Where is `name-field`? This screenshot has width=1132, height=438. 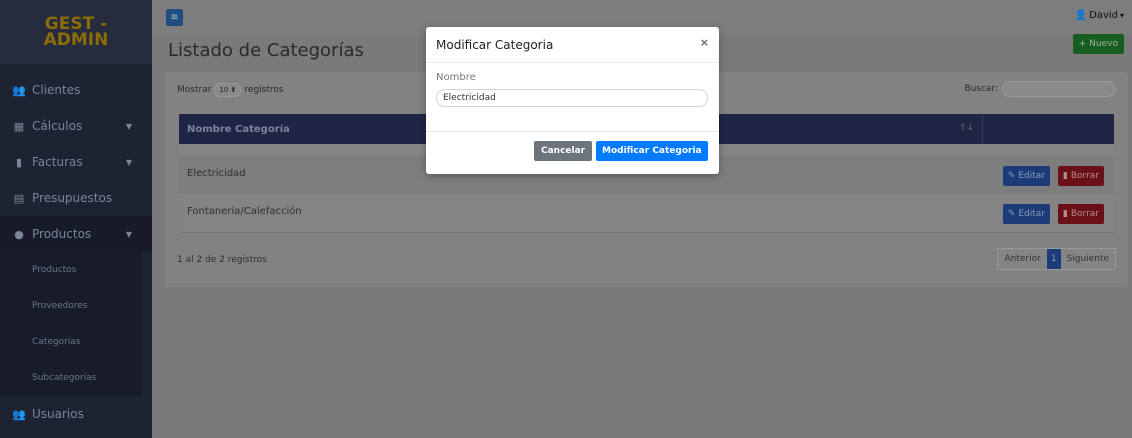 name-field is located at coordinates (572, 98).